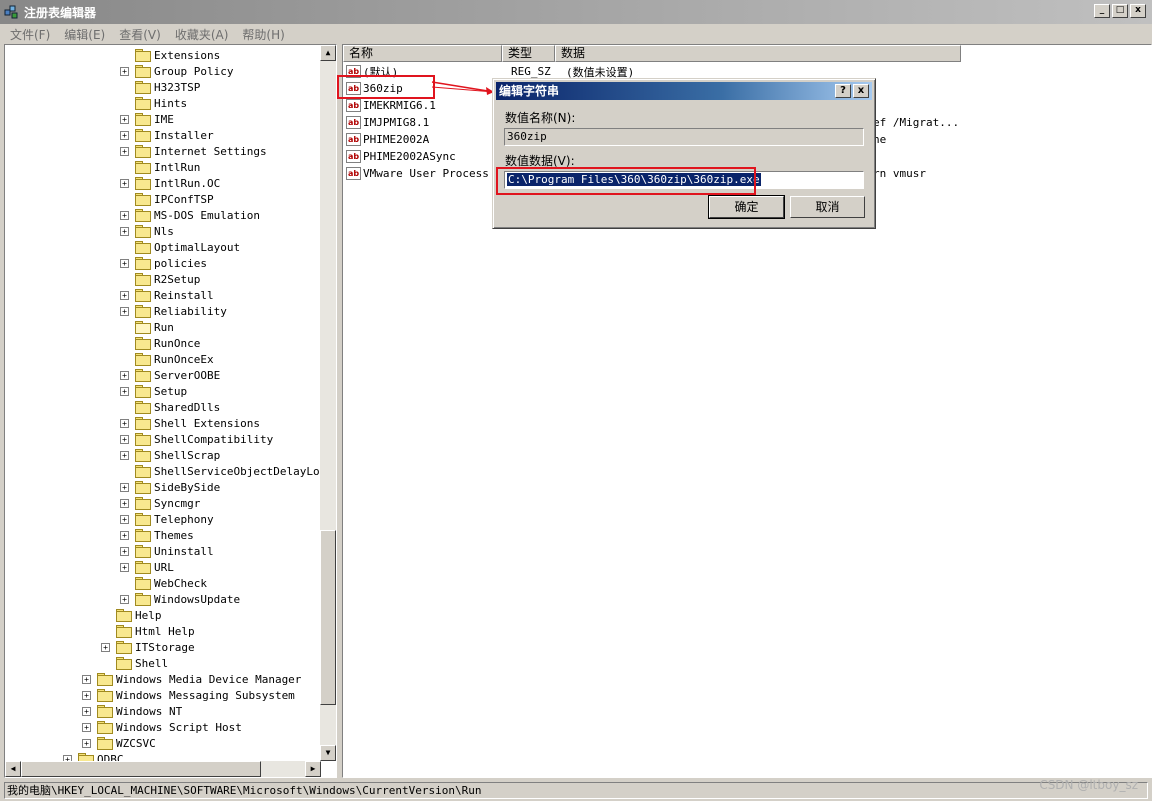  Describe the element at coordinates (180, 247) in the screenshot. I see `tree-item-optimallayout: OptimalLayout` at that location.